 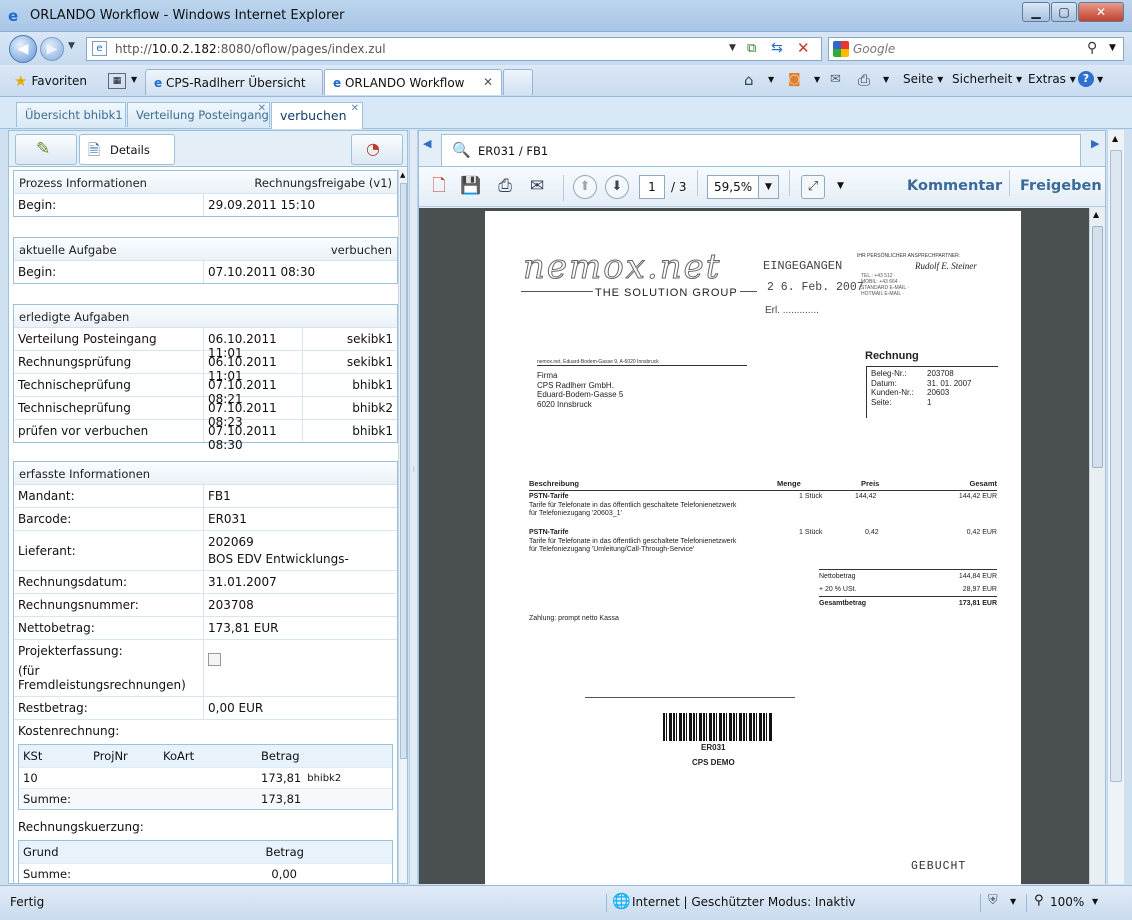 What do you see at coordinates (1036, 12) in the screenshot?
I see `minimize-button: ▁` at bounding box center [1036, 12].